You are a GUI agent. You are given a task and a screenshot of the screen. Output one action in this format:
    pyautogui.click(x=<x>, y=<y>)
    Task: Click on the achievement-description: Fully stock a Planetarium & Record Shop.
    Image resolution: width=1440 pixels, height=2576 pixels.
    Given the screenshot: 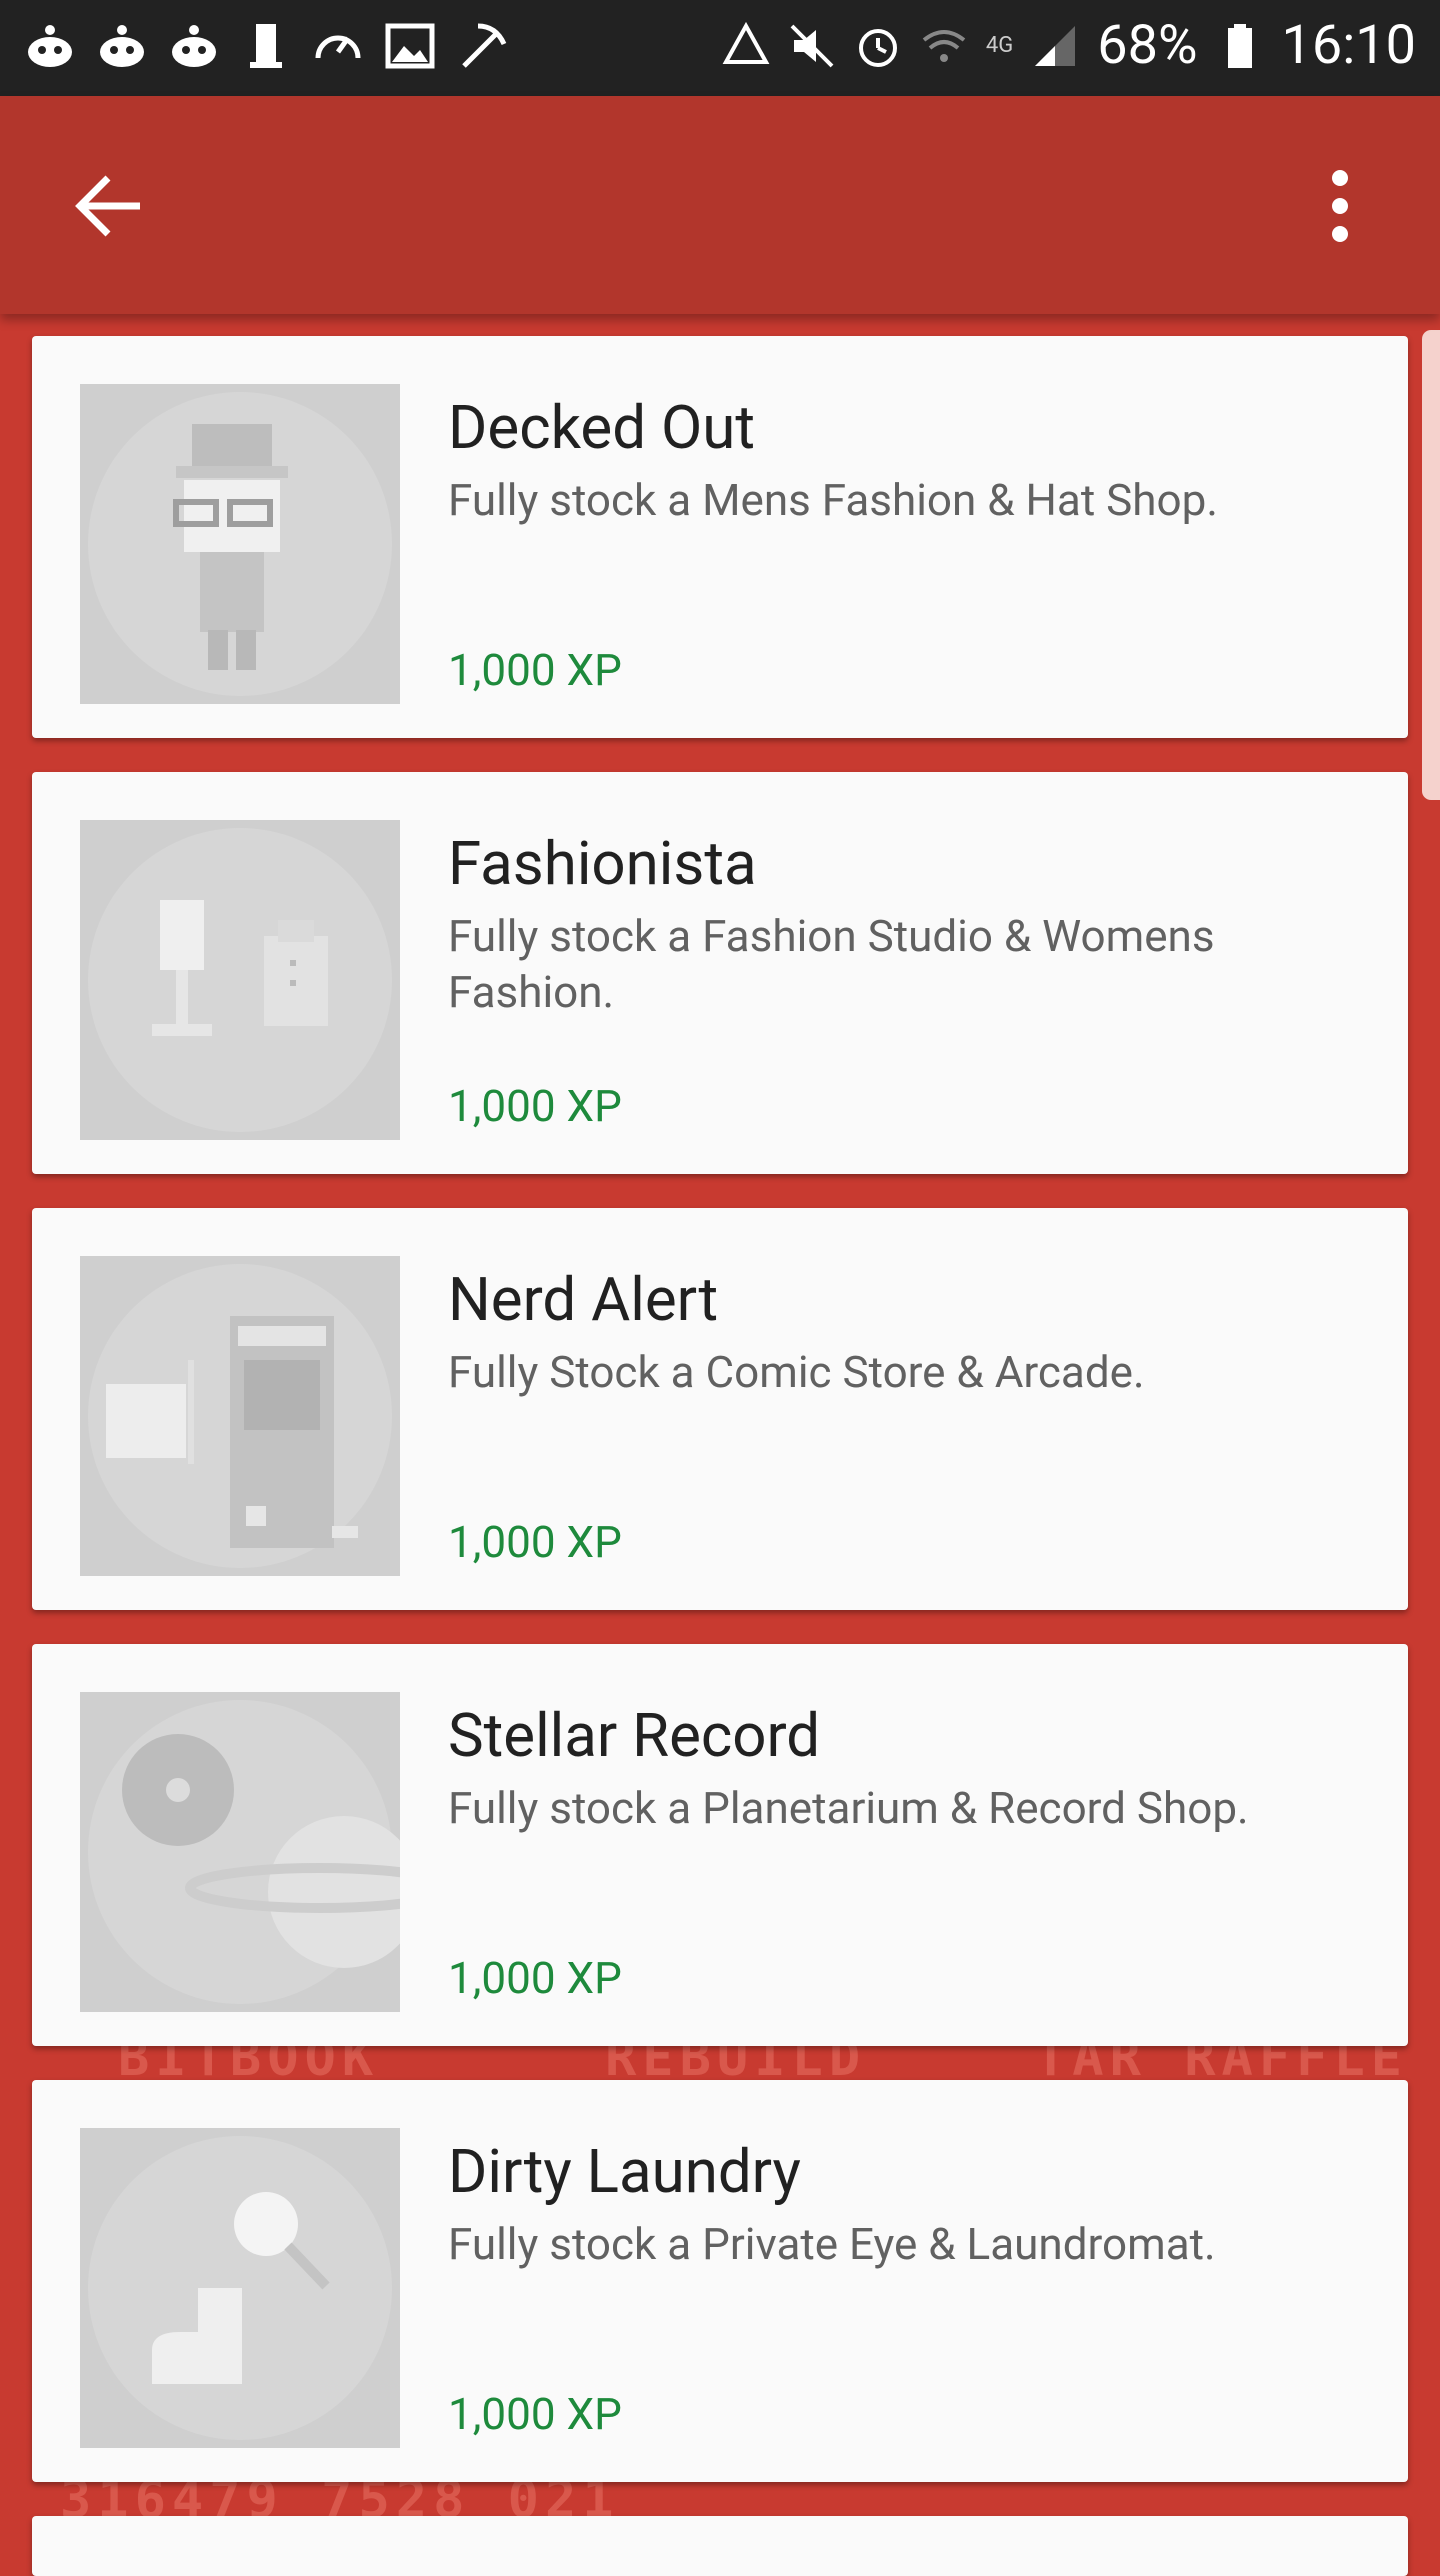 What is the action you would take?
    pyautogui.click(x=848, y=1808)
    